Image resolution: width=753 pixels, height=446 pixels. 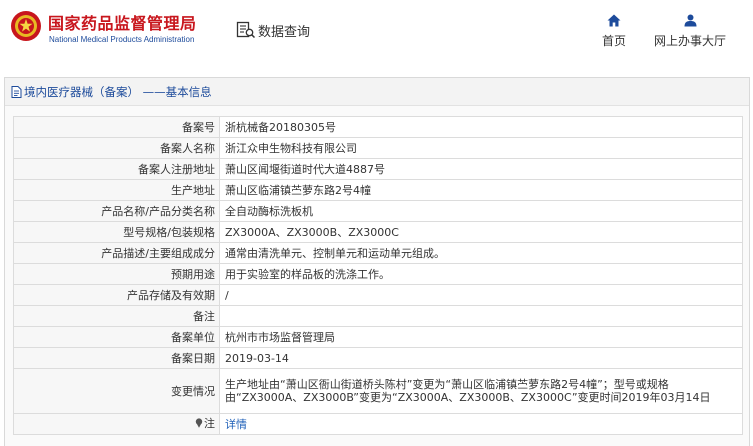 What do you see at coordinates (481, 127) in the screenshot?
I see `field-value: 浙杭械备20180305号` at bounding box center [481, 127].